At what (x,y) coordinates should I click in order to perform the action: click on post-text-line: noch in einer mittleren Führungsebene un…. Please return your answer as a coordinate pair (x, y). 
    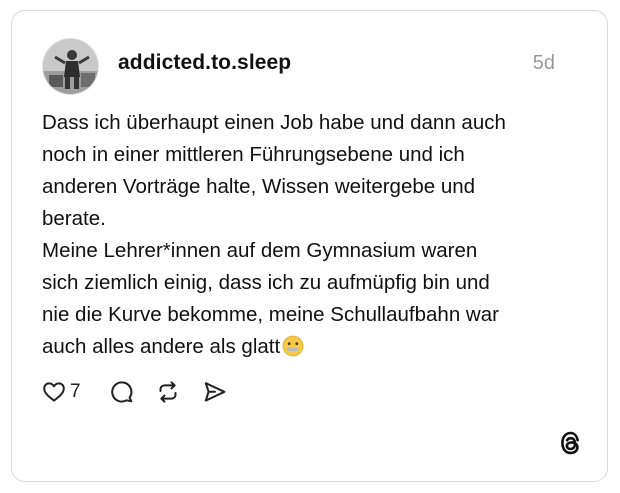
    Looking at the image, I should click on (253, 154).